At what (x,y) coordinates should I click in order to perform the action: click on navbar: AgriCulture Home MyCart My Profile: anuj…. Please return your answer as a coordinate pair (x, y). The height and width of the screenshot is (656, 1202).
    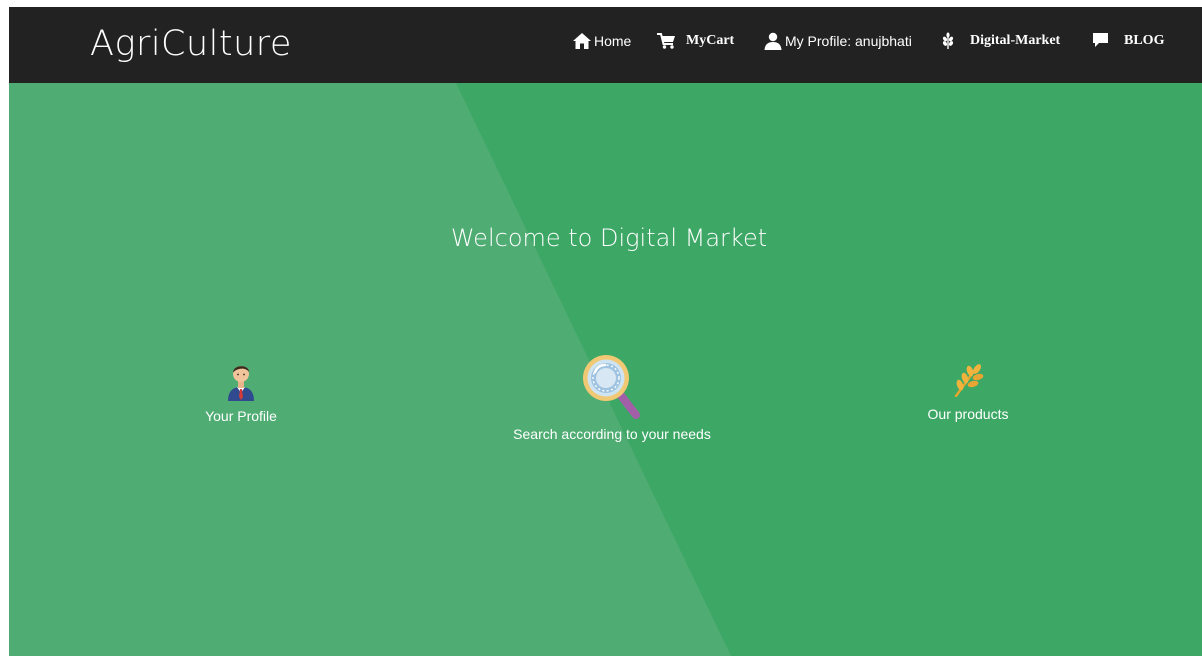
    Looking at the image, I should click on (605, 45).